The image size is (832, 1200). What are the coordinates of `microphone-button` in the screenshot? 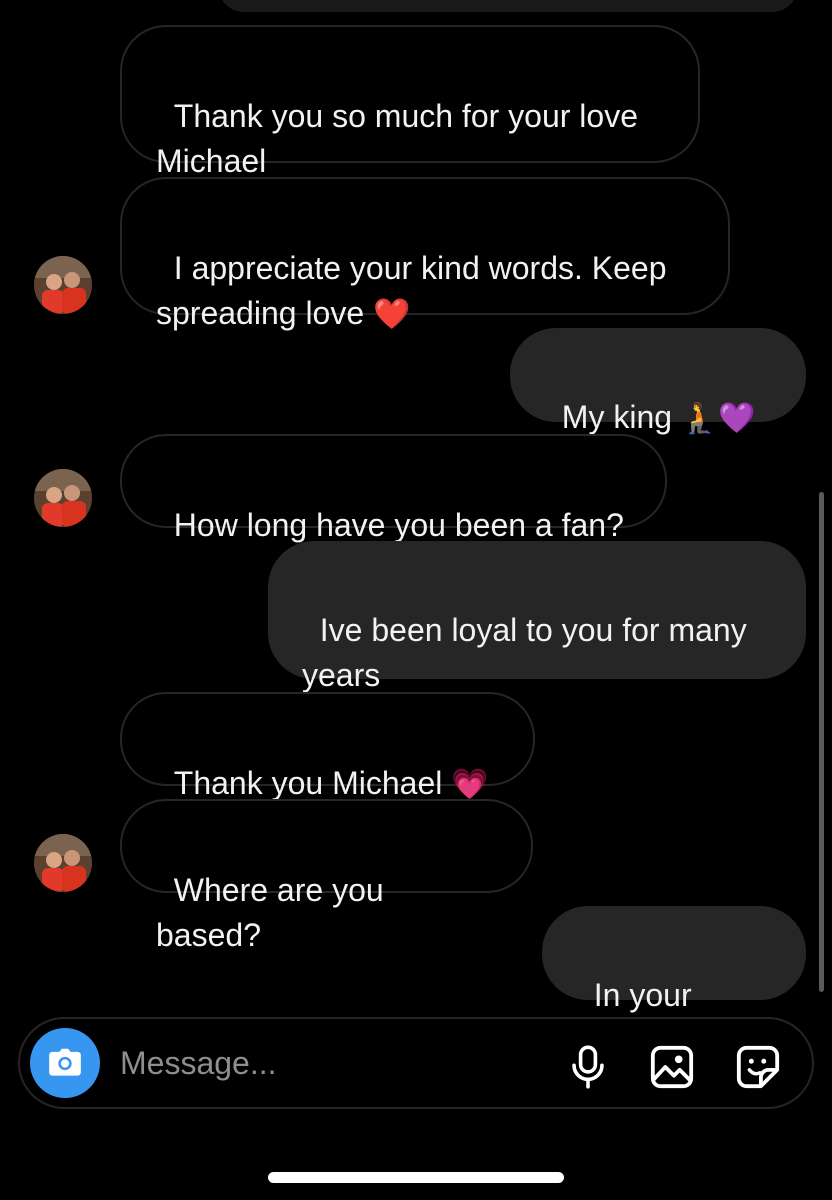 It's located at (588, 1067).